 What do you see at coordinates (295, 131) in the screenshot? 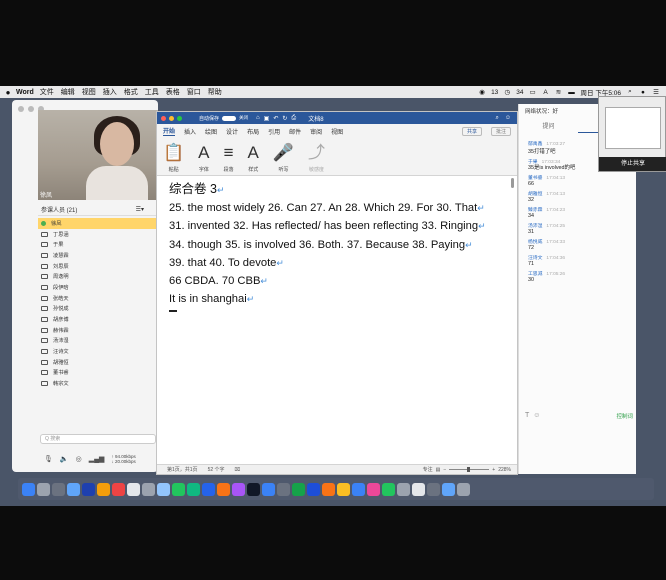
I see `ribbon-tab: 邮件` at bounding box center [295, 131].